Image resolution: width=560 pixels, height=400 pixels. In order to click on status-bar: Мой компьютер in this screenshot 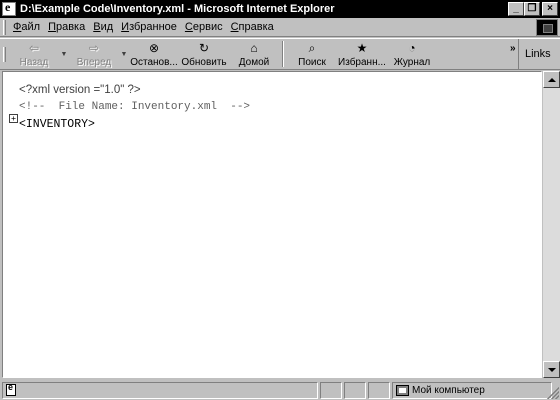, I will do `click(280, 390)`.